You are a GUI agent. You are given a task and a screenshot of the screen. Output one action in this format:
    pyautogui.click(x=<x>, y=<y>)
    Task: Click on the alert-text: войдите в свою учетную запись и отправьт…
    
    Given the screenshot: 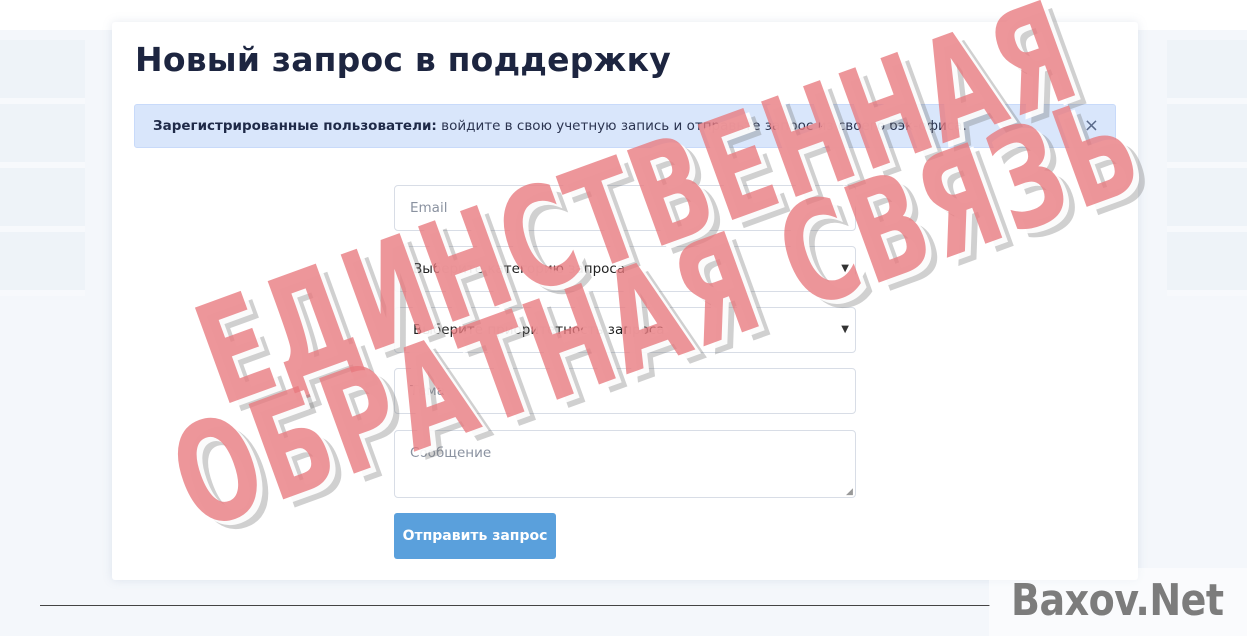 What is the action you would take?
    pyautogui.click(x=701, y=126)
    